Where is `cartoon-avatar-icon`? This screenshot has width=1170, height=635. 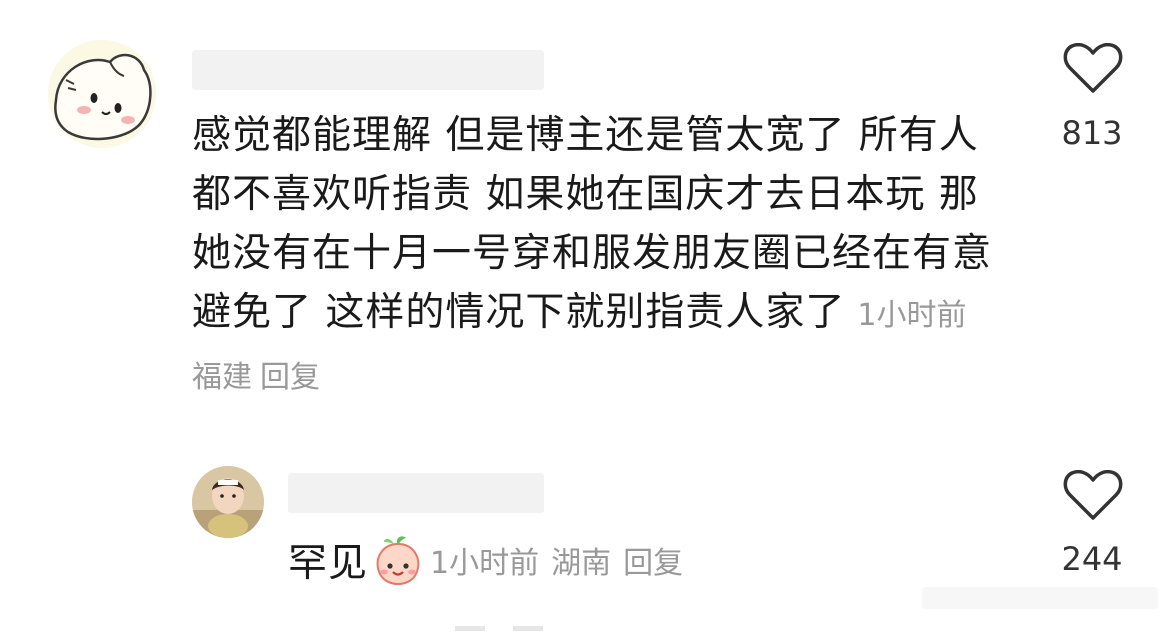
cartoon-avatar-icon is located at coordinates (102, 94).